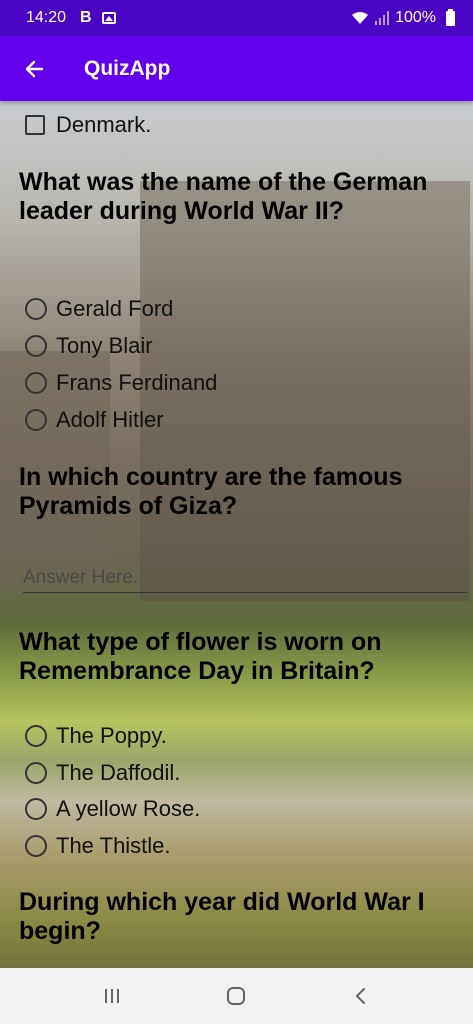 The width and height of the screenshot is (473, 1024). What do you see at coordinates (111, 735) in the screenshot?
I see `option-label: The Poppy.` at bounding box center [111, 735].